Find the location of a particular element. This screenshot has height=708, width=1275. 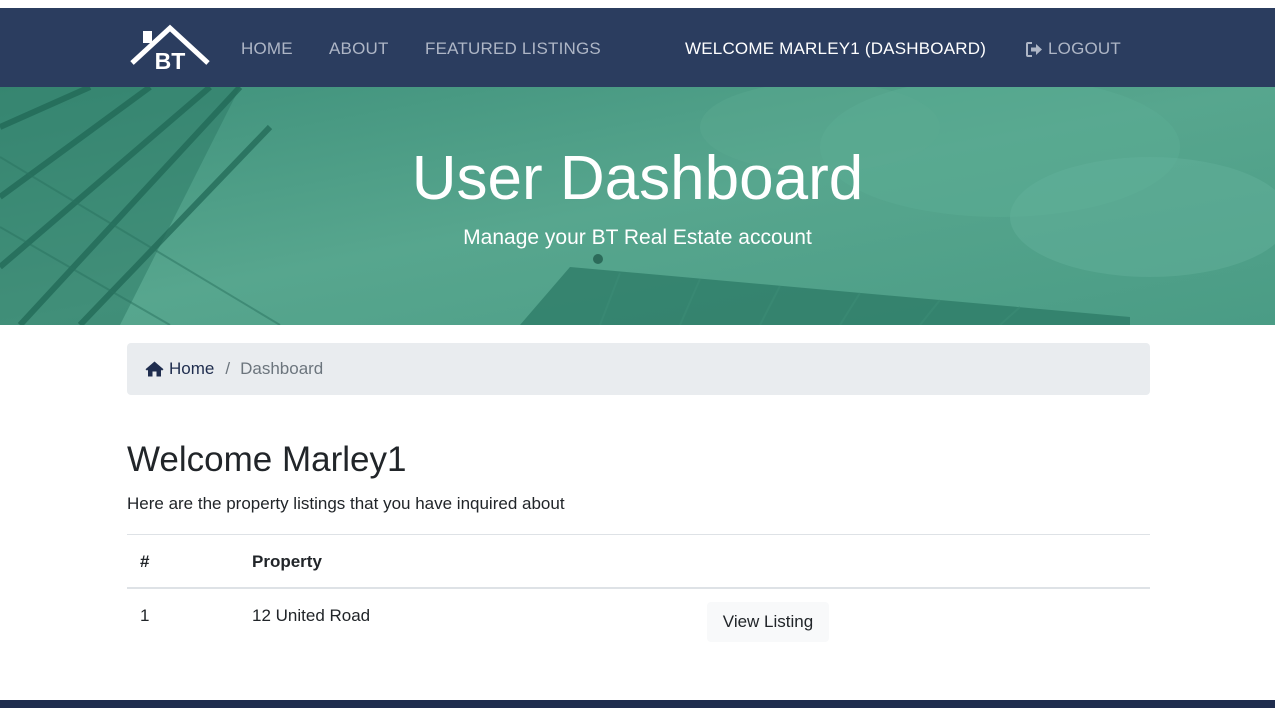

top-strip is located at coordinates (637, 4).